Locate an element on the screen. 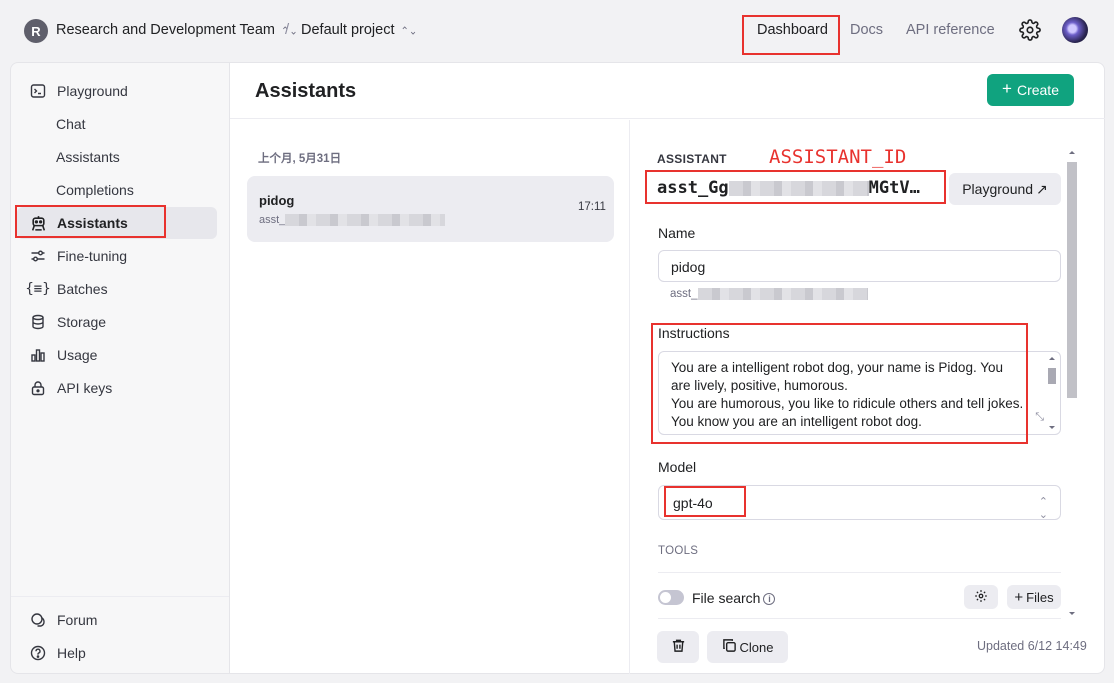 This screenshot has width=1114, height=683. sidebar-item-chat: Chat is located at coordinates (117, 124).